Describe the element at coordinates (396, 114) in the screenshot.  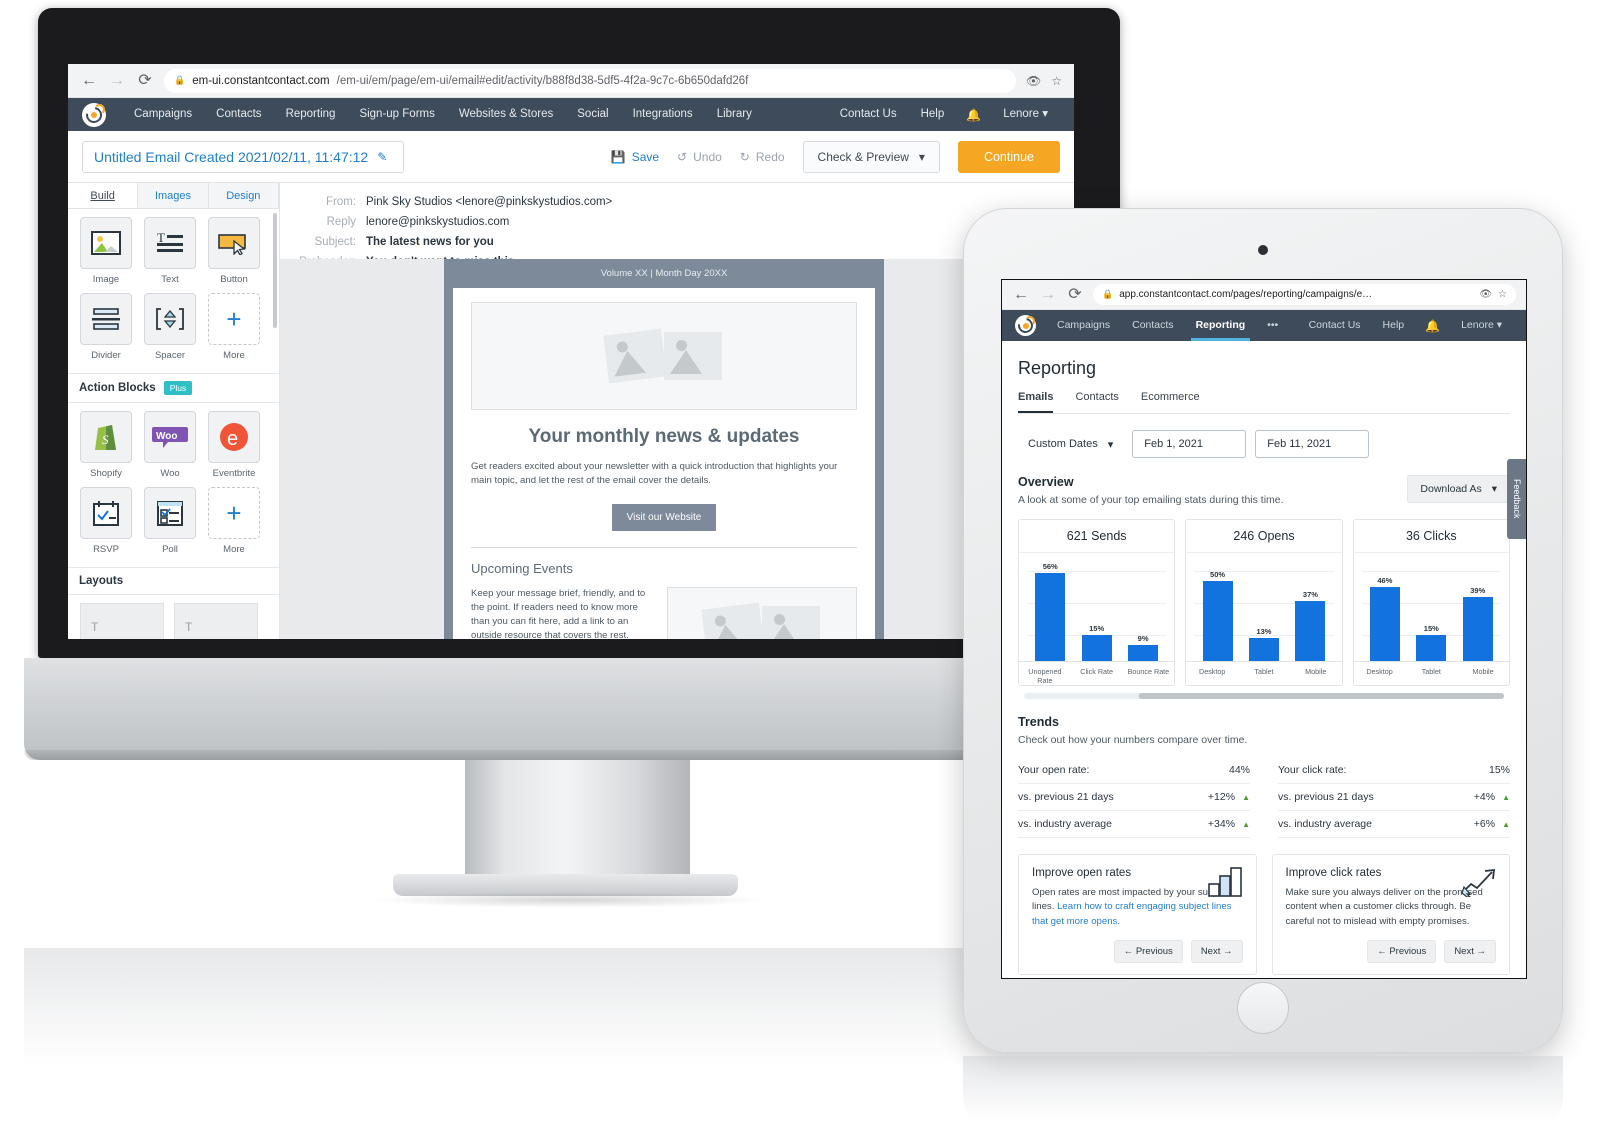
I see `nav-item-signup-forms: Sign-up Forms` at that location.